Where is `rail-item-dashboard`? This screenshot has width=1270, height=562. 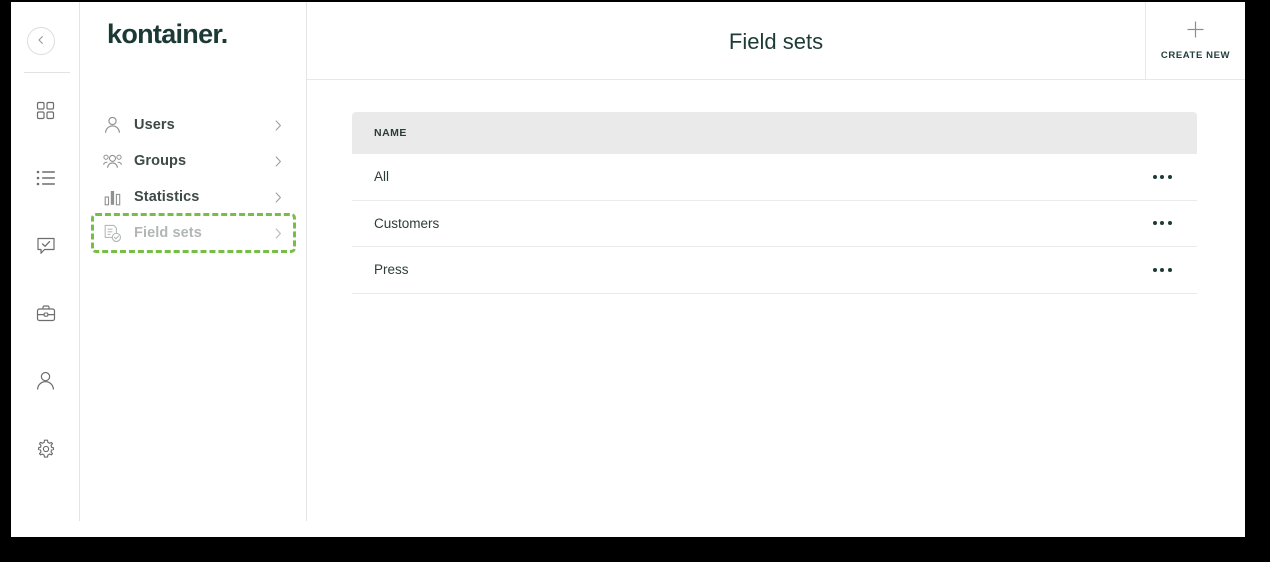
rail-item-dashboard is located at coordinates (45, 110).